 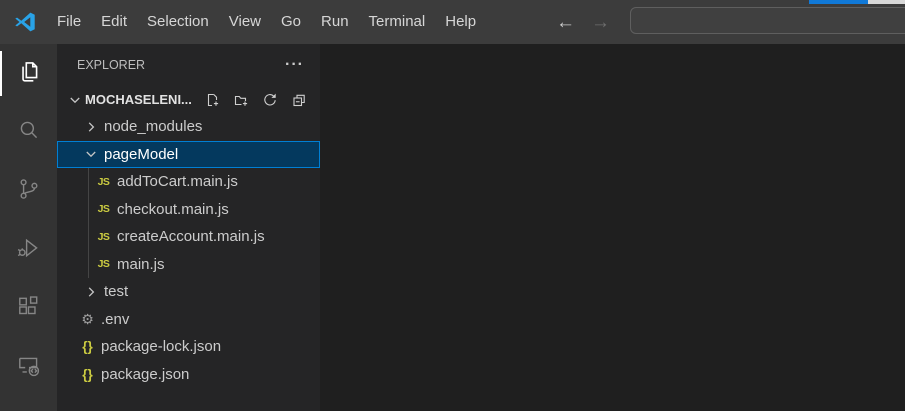 I want to click on file-label: .env, so click(x=115, y=319).